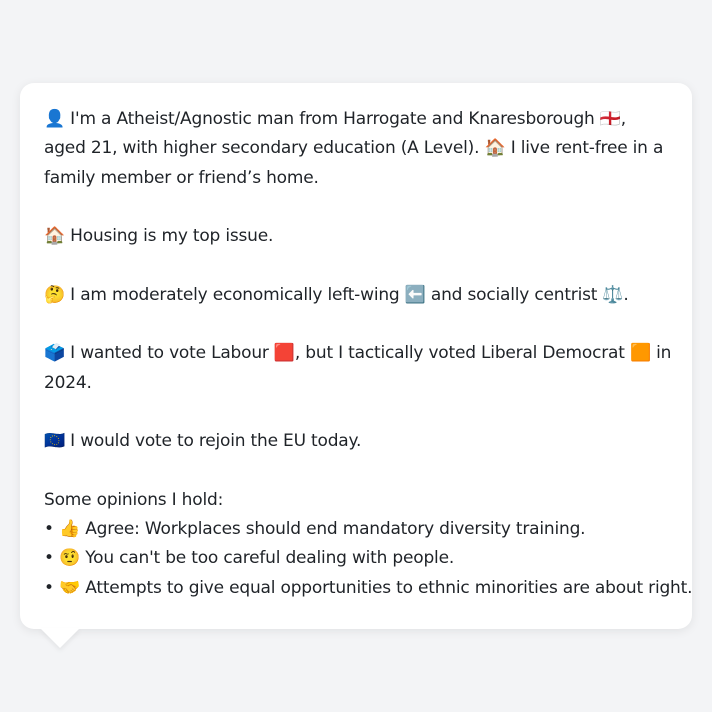  What do you see at coordinates (213, 441) in the screenshot?
I see `eu-text: I would vote to rejoin the EU today.` at bounding box center [213, 441].